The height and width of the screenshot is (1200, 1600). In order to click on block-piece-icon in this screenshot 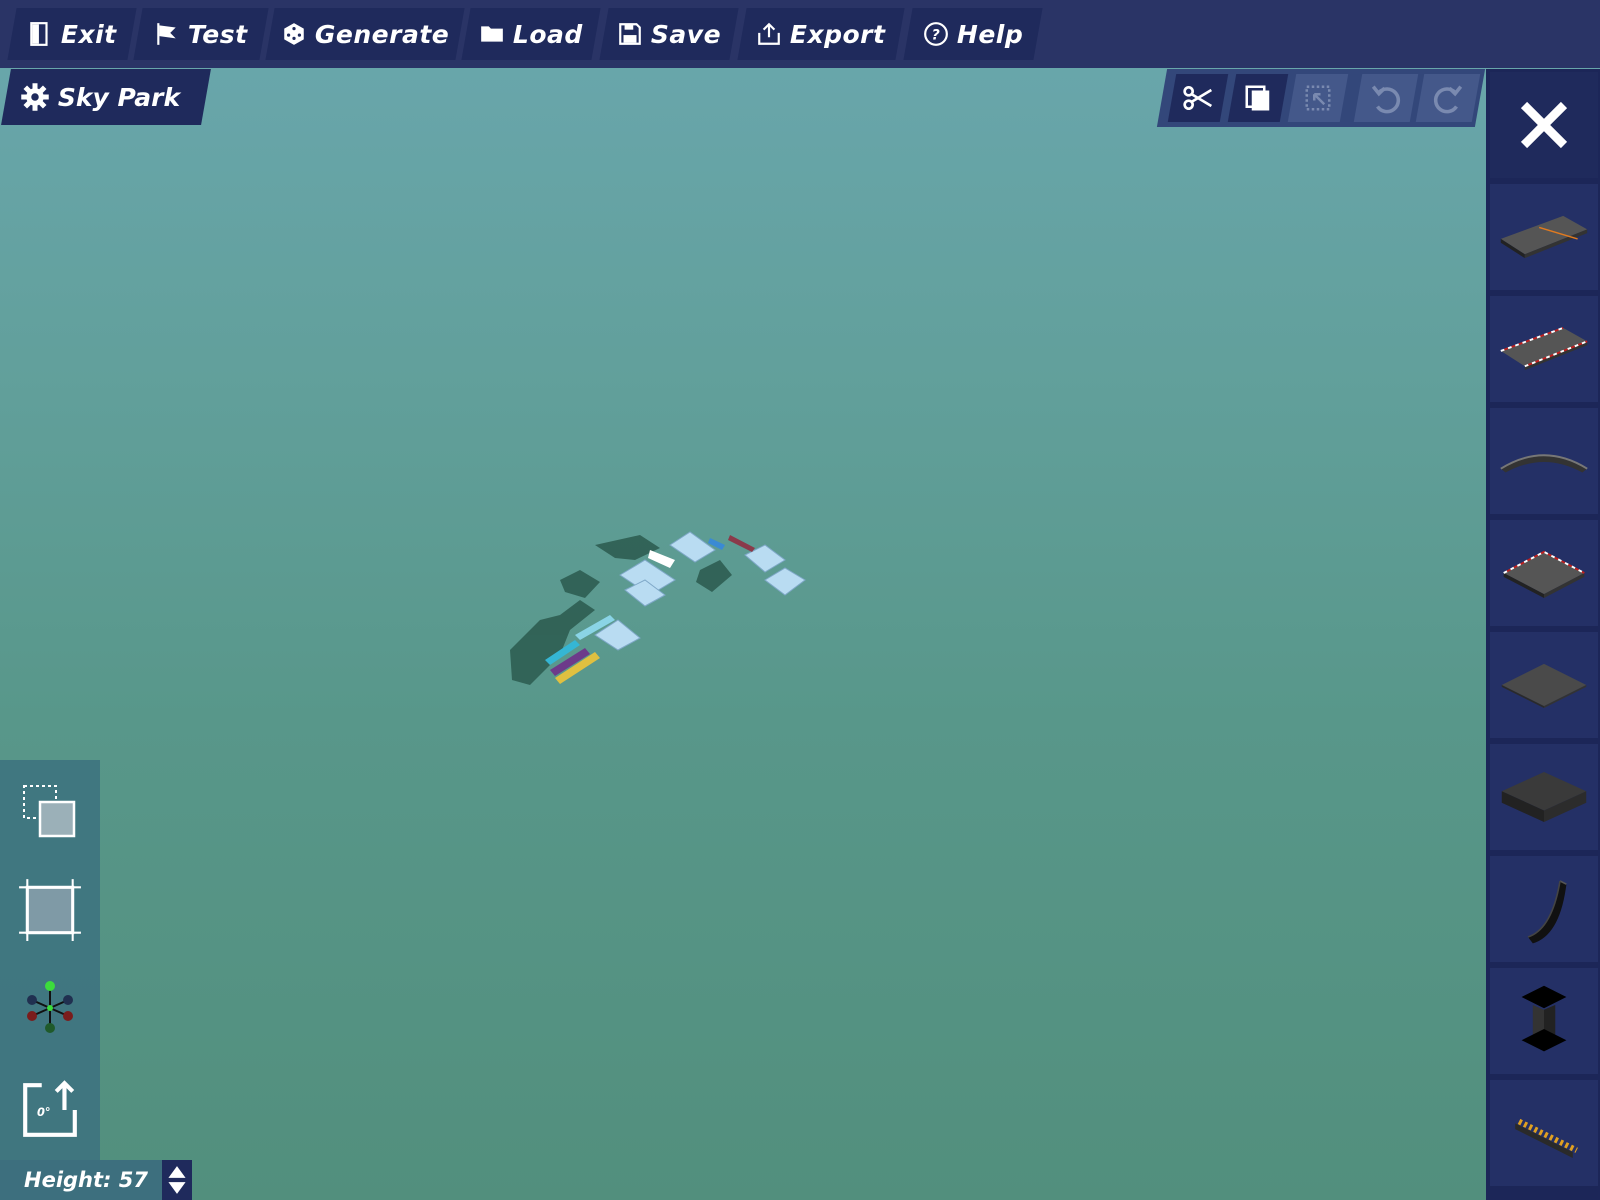, I will do `click(1544, 797)`.